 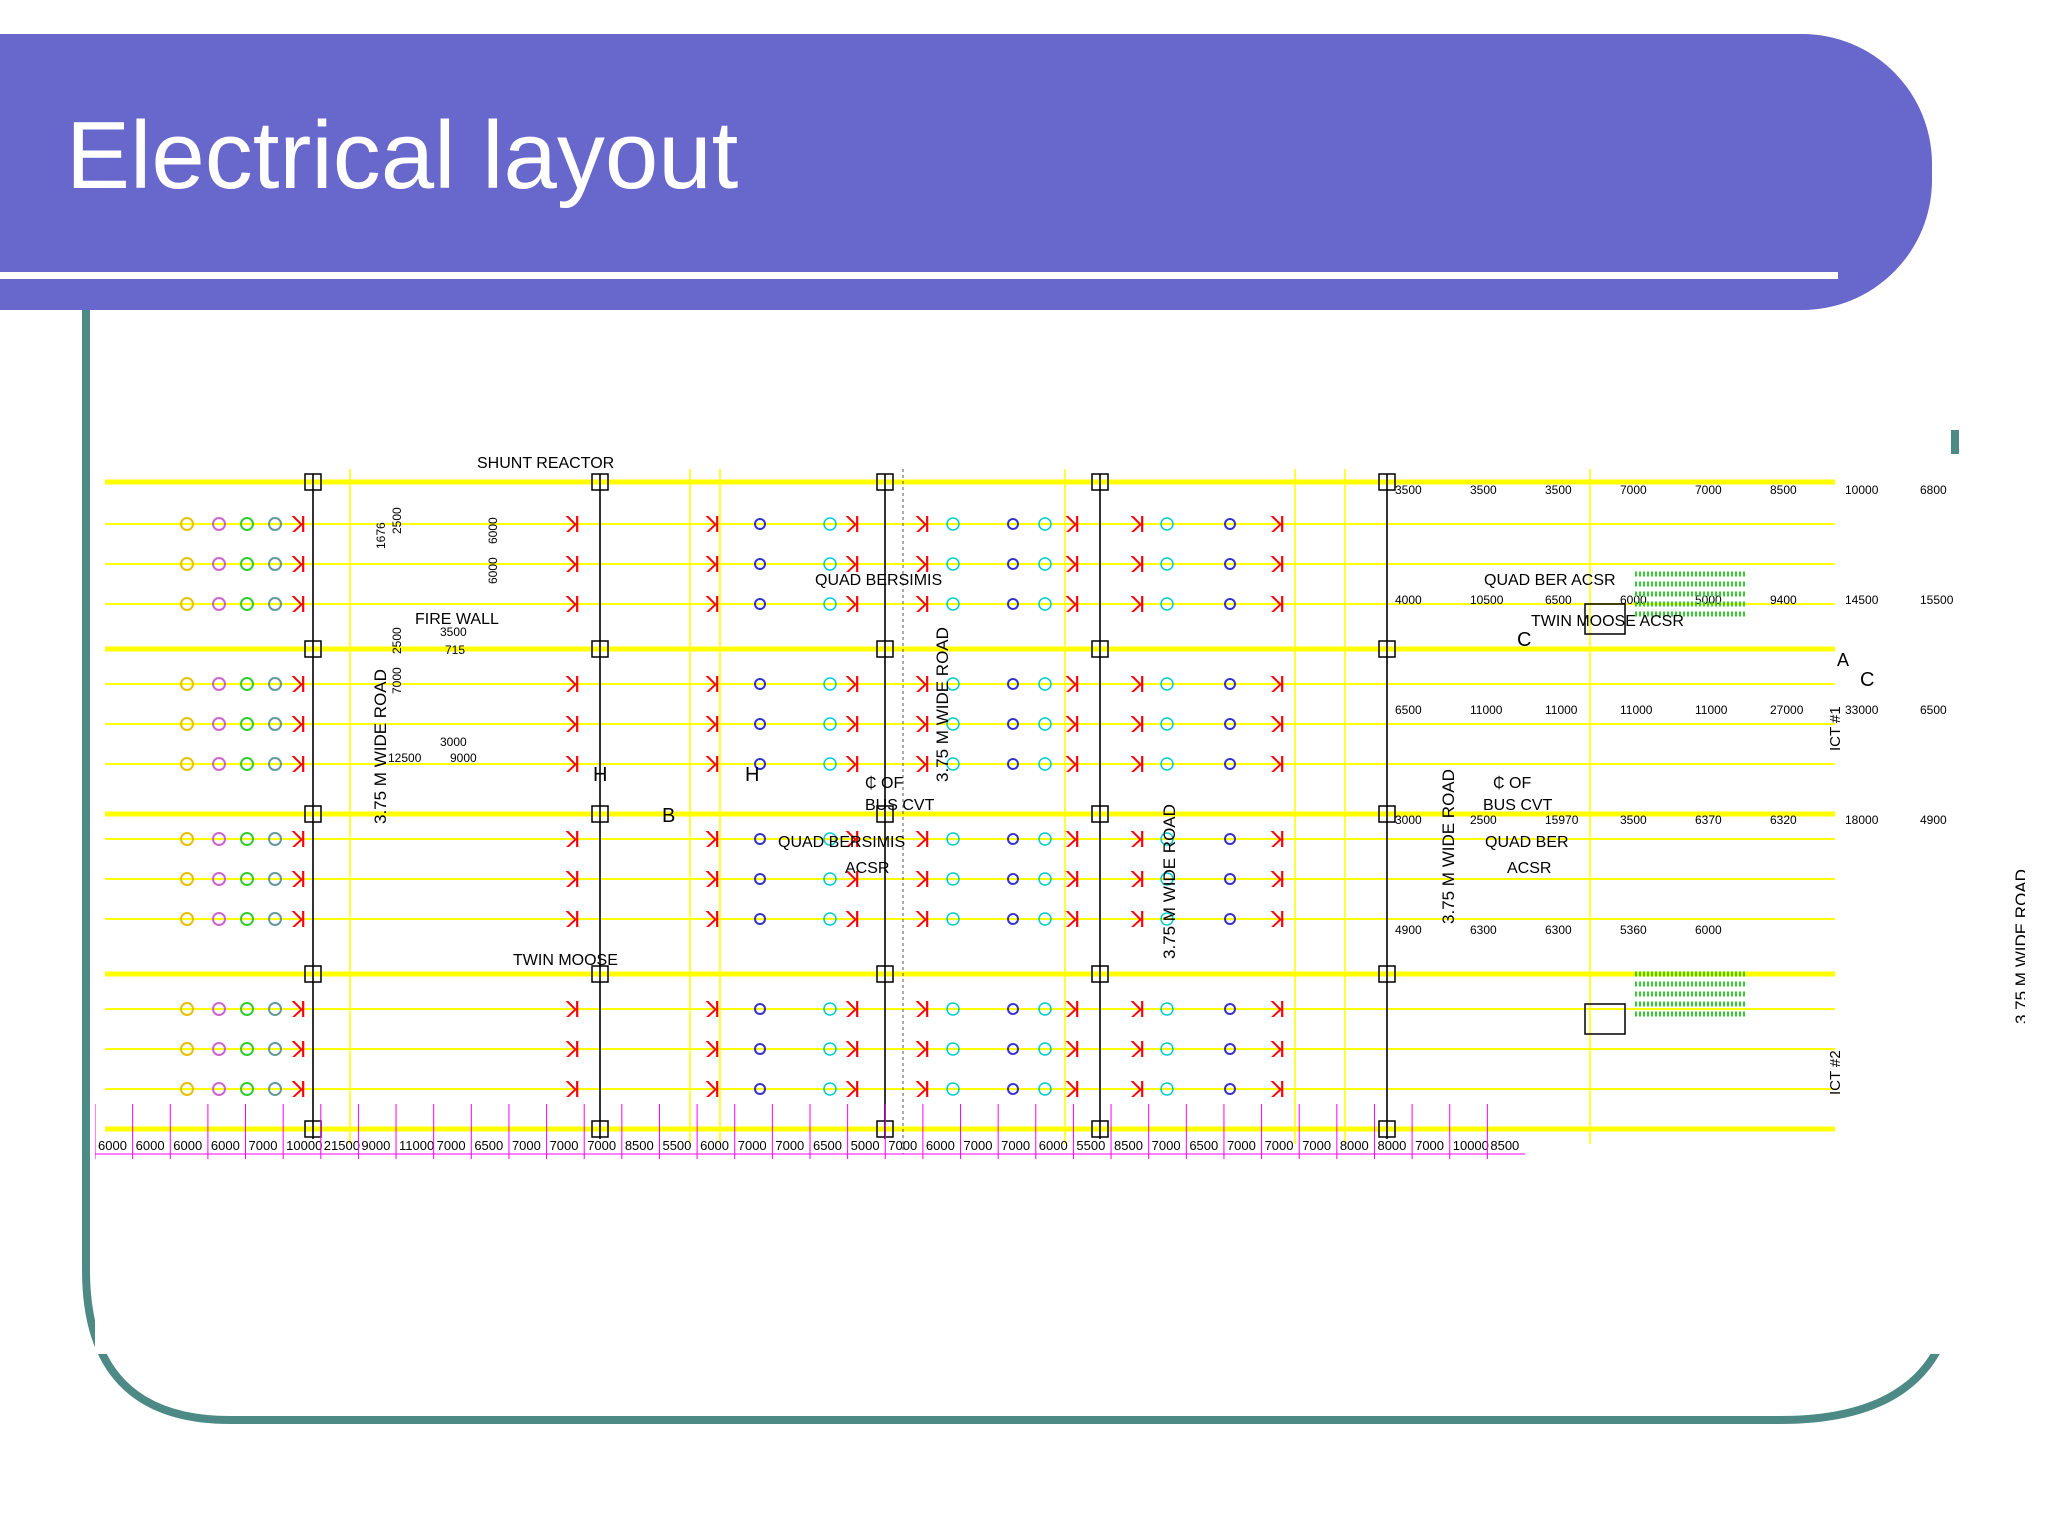 What do you see at coordinates (1633, 490) in the screenshot?
I see `misc-dimension-label: 7000` at bounding box center [1633, 490].